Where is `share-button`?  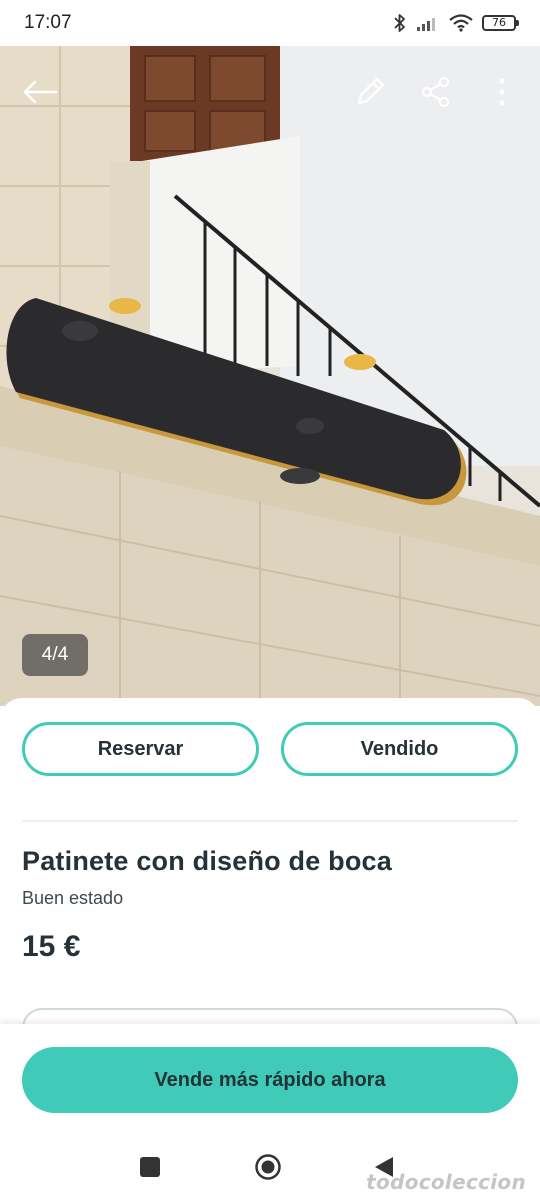 share-button is located at coordinates (436, 92).